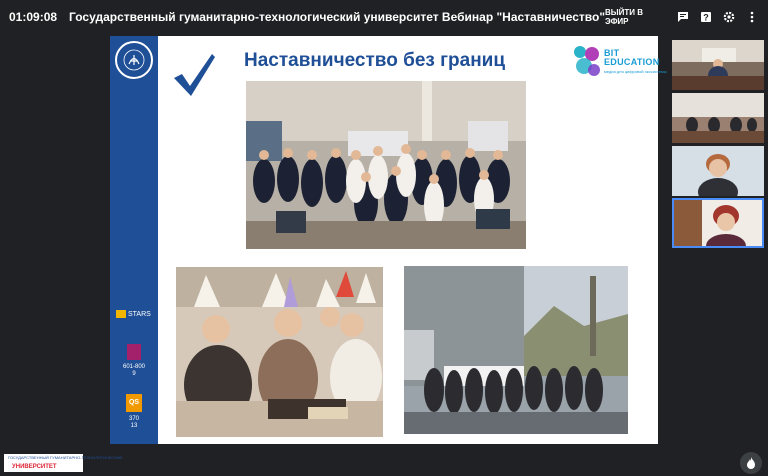  What do you see at coordinates (634, 17) in the screenshot?
I see `go-live-button: ВЫЙТИ В ЭФИР` at bounding box center [634, 17].